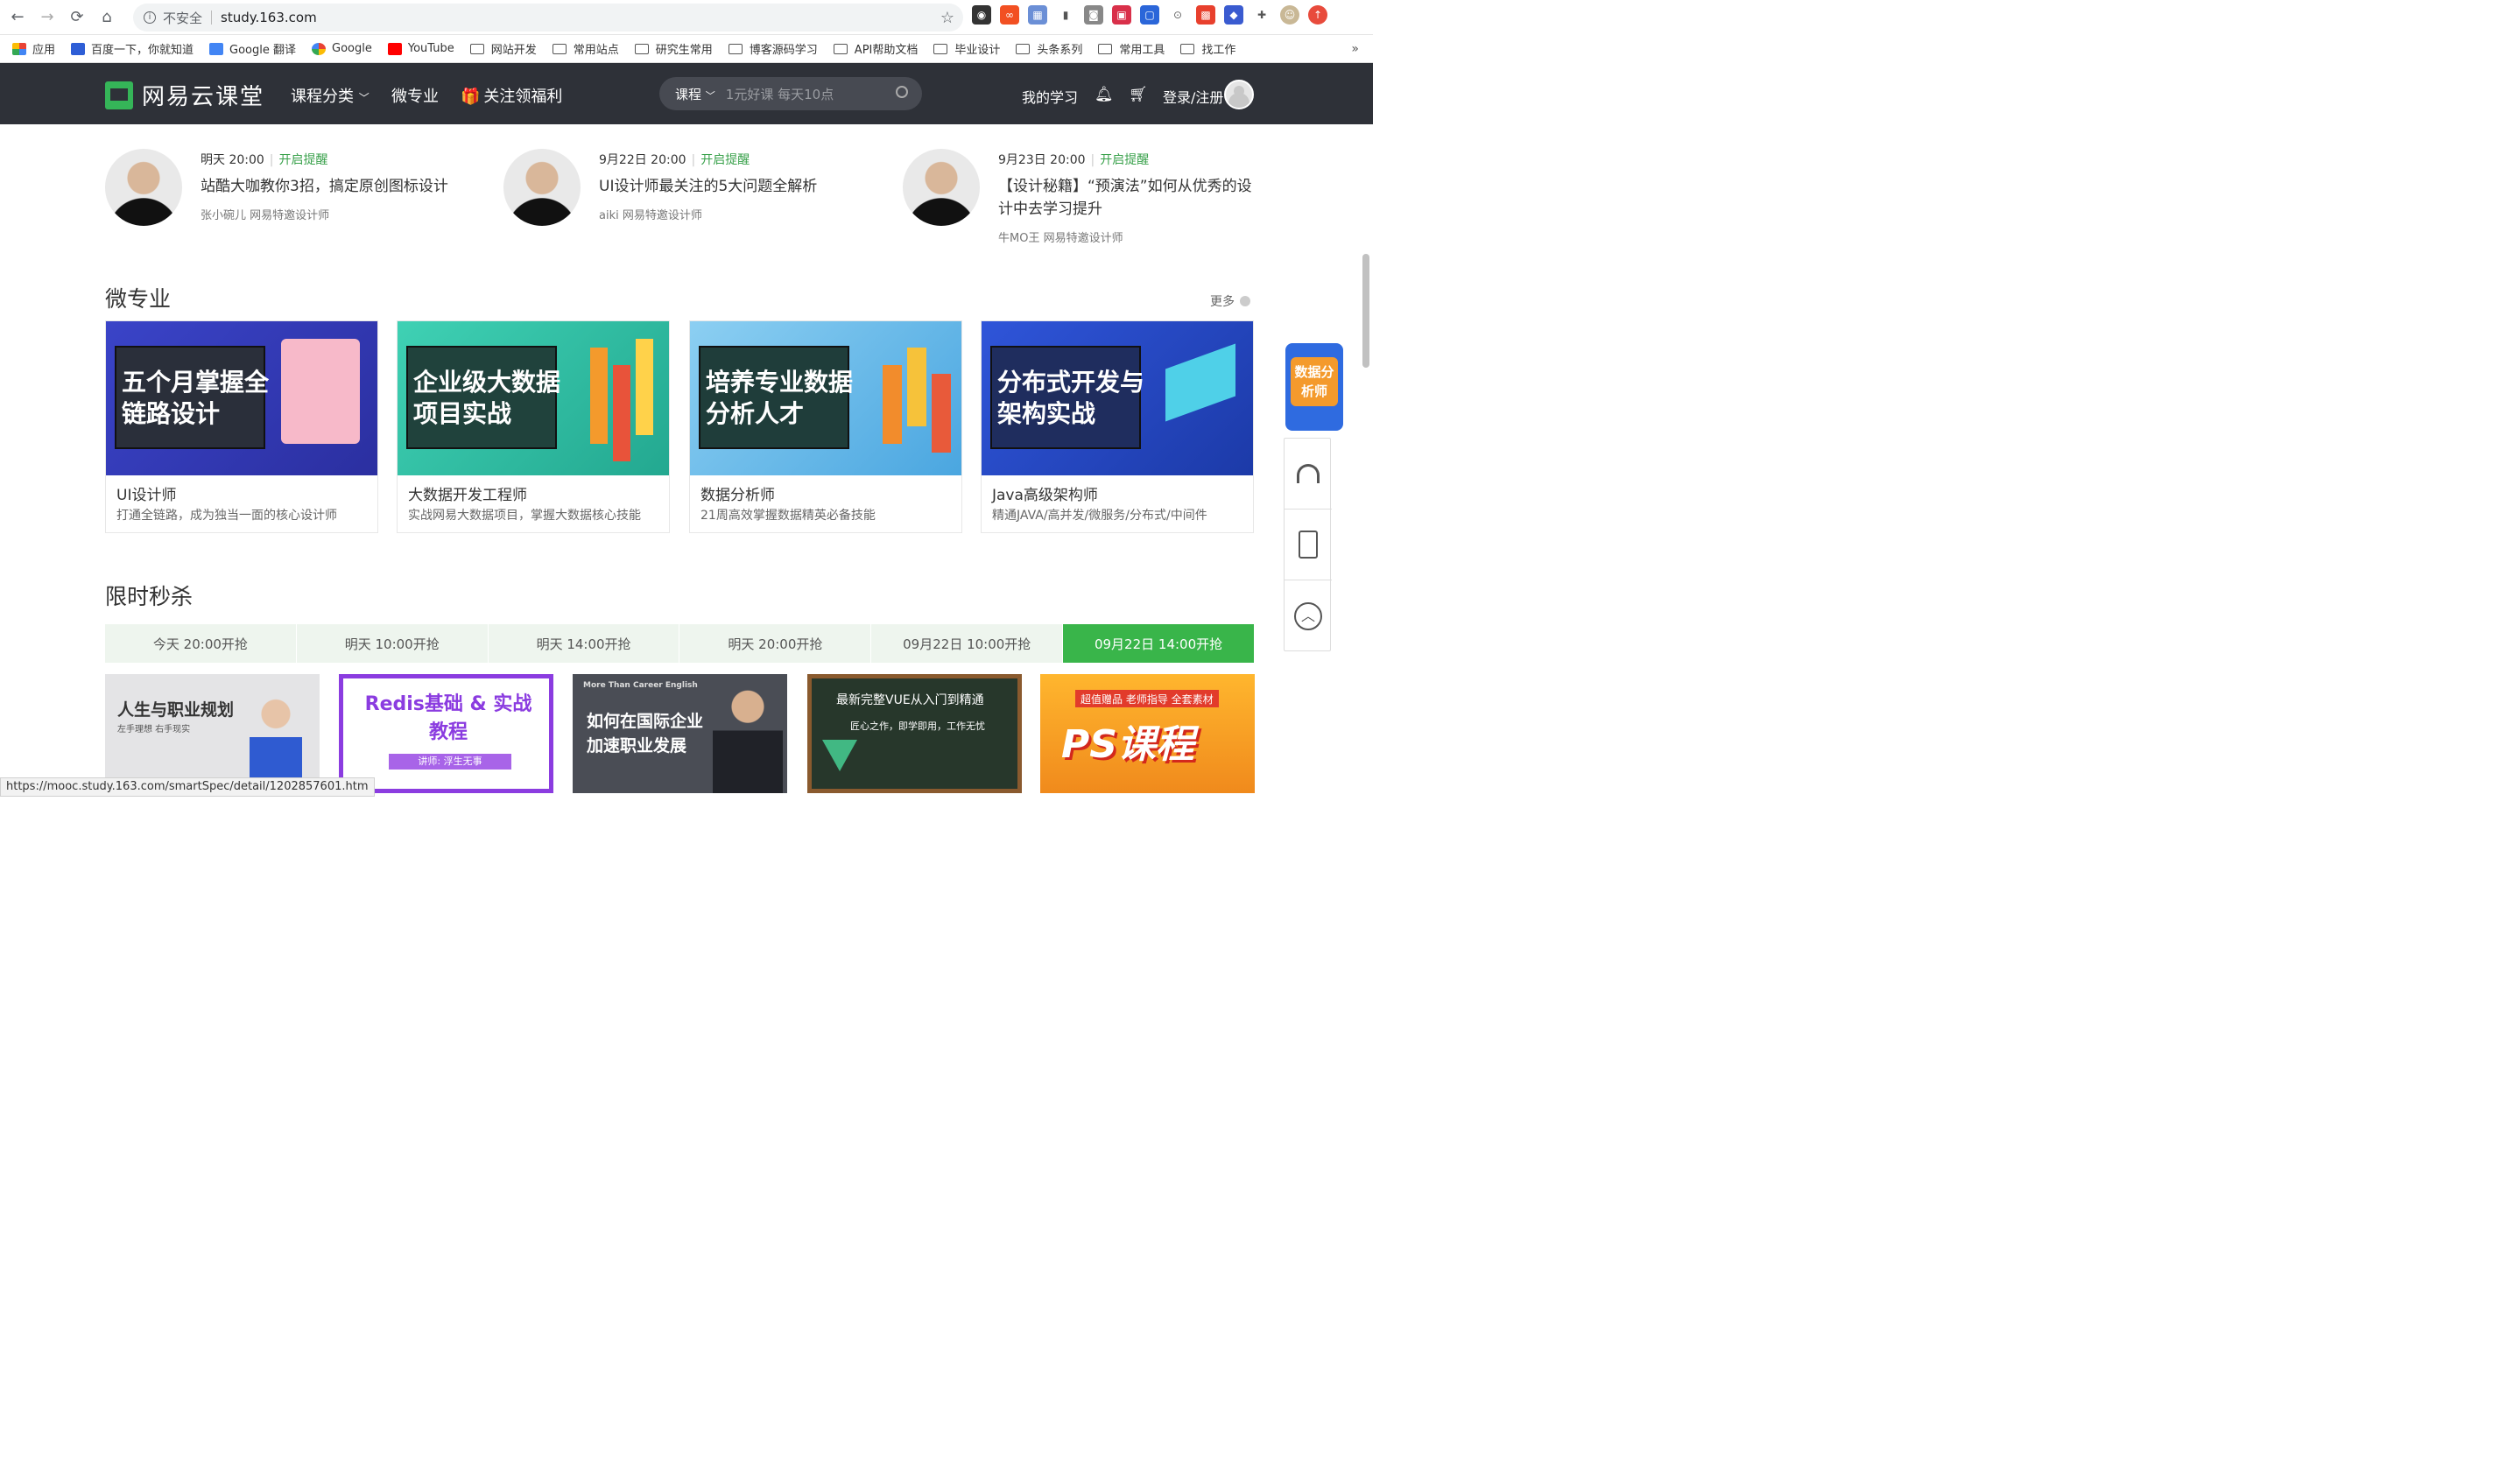 Image resolution: width=2520 pixels, height=1462 pixels. I want to click on flash-tab-active: 09月22日 14:00开抢, so click(1159, 644).